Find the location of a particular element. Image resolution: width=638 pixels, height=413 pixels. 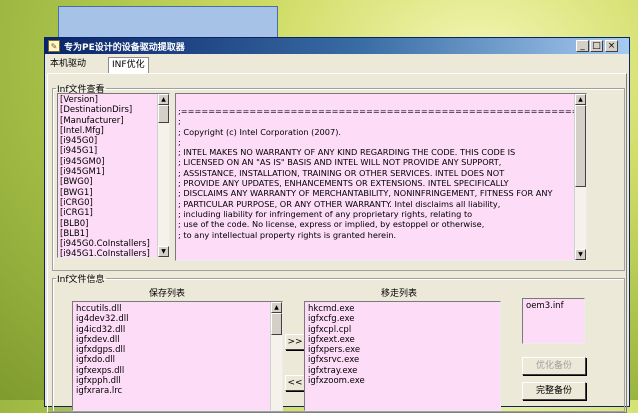

minimize-button: _ is located at coordinates (582, 46).